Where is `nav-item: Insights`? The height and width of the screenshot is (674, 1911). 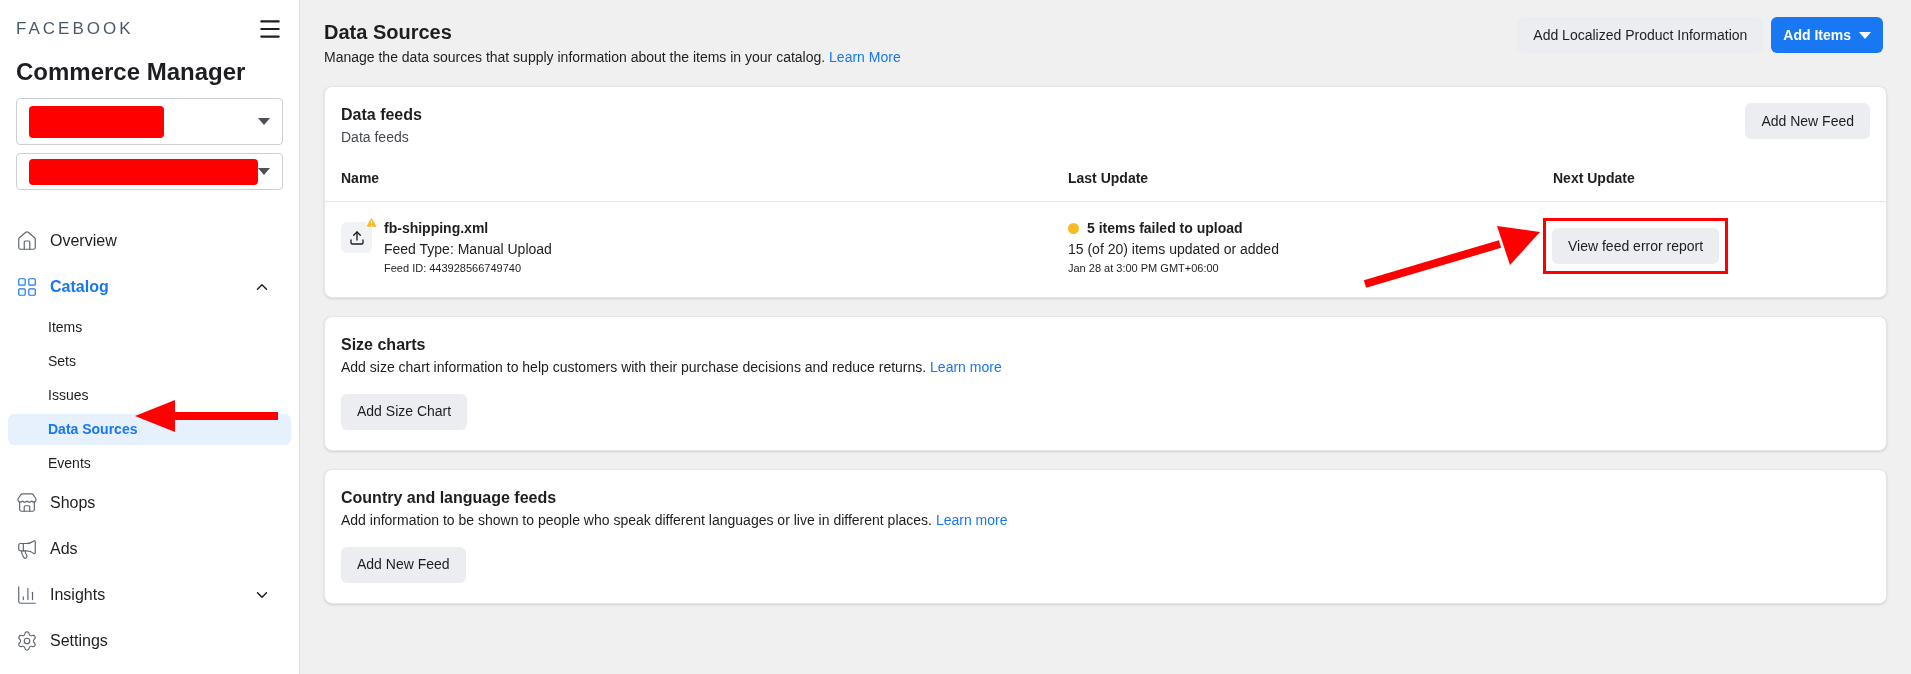
nav-item: Insights is located at coordinates (149, 595).